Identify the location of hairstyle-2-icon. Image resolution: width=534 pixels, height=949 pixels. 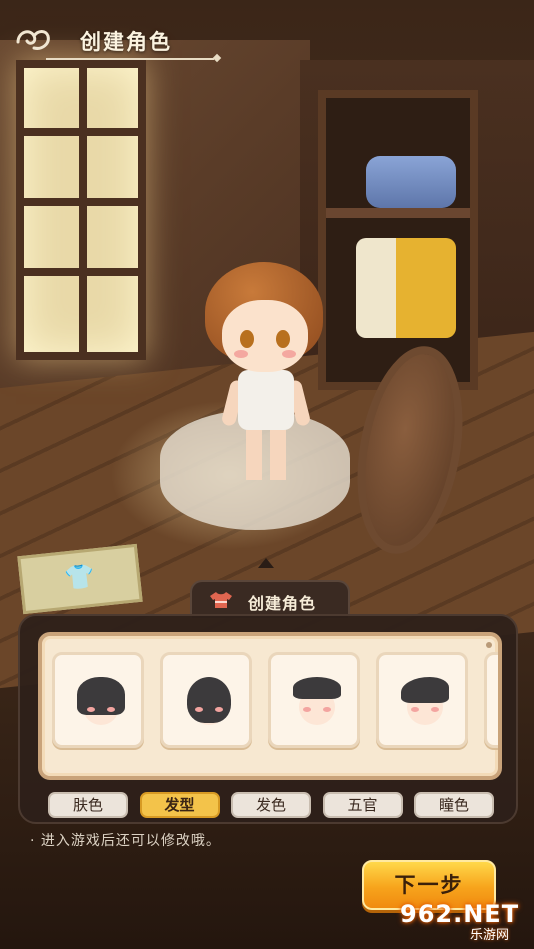
(209, 701).